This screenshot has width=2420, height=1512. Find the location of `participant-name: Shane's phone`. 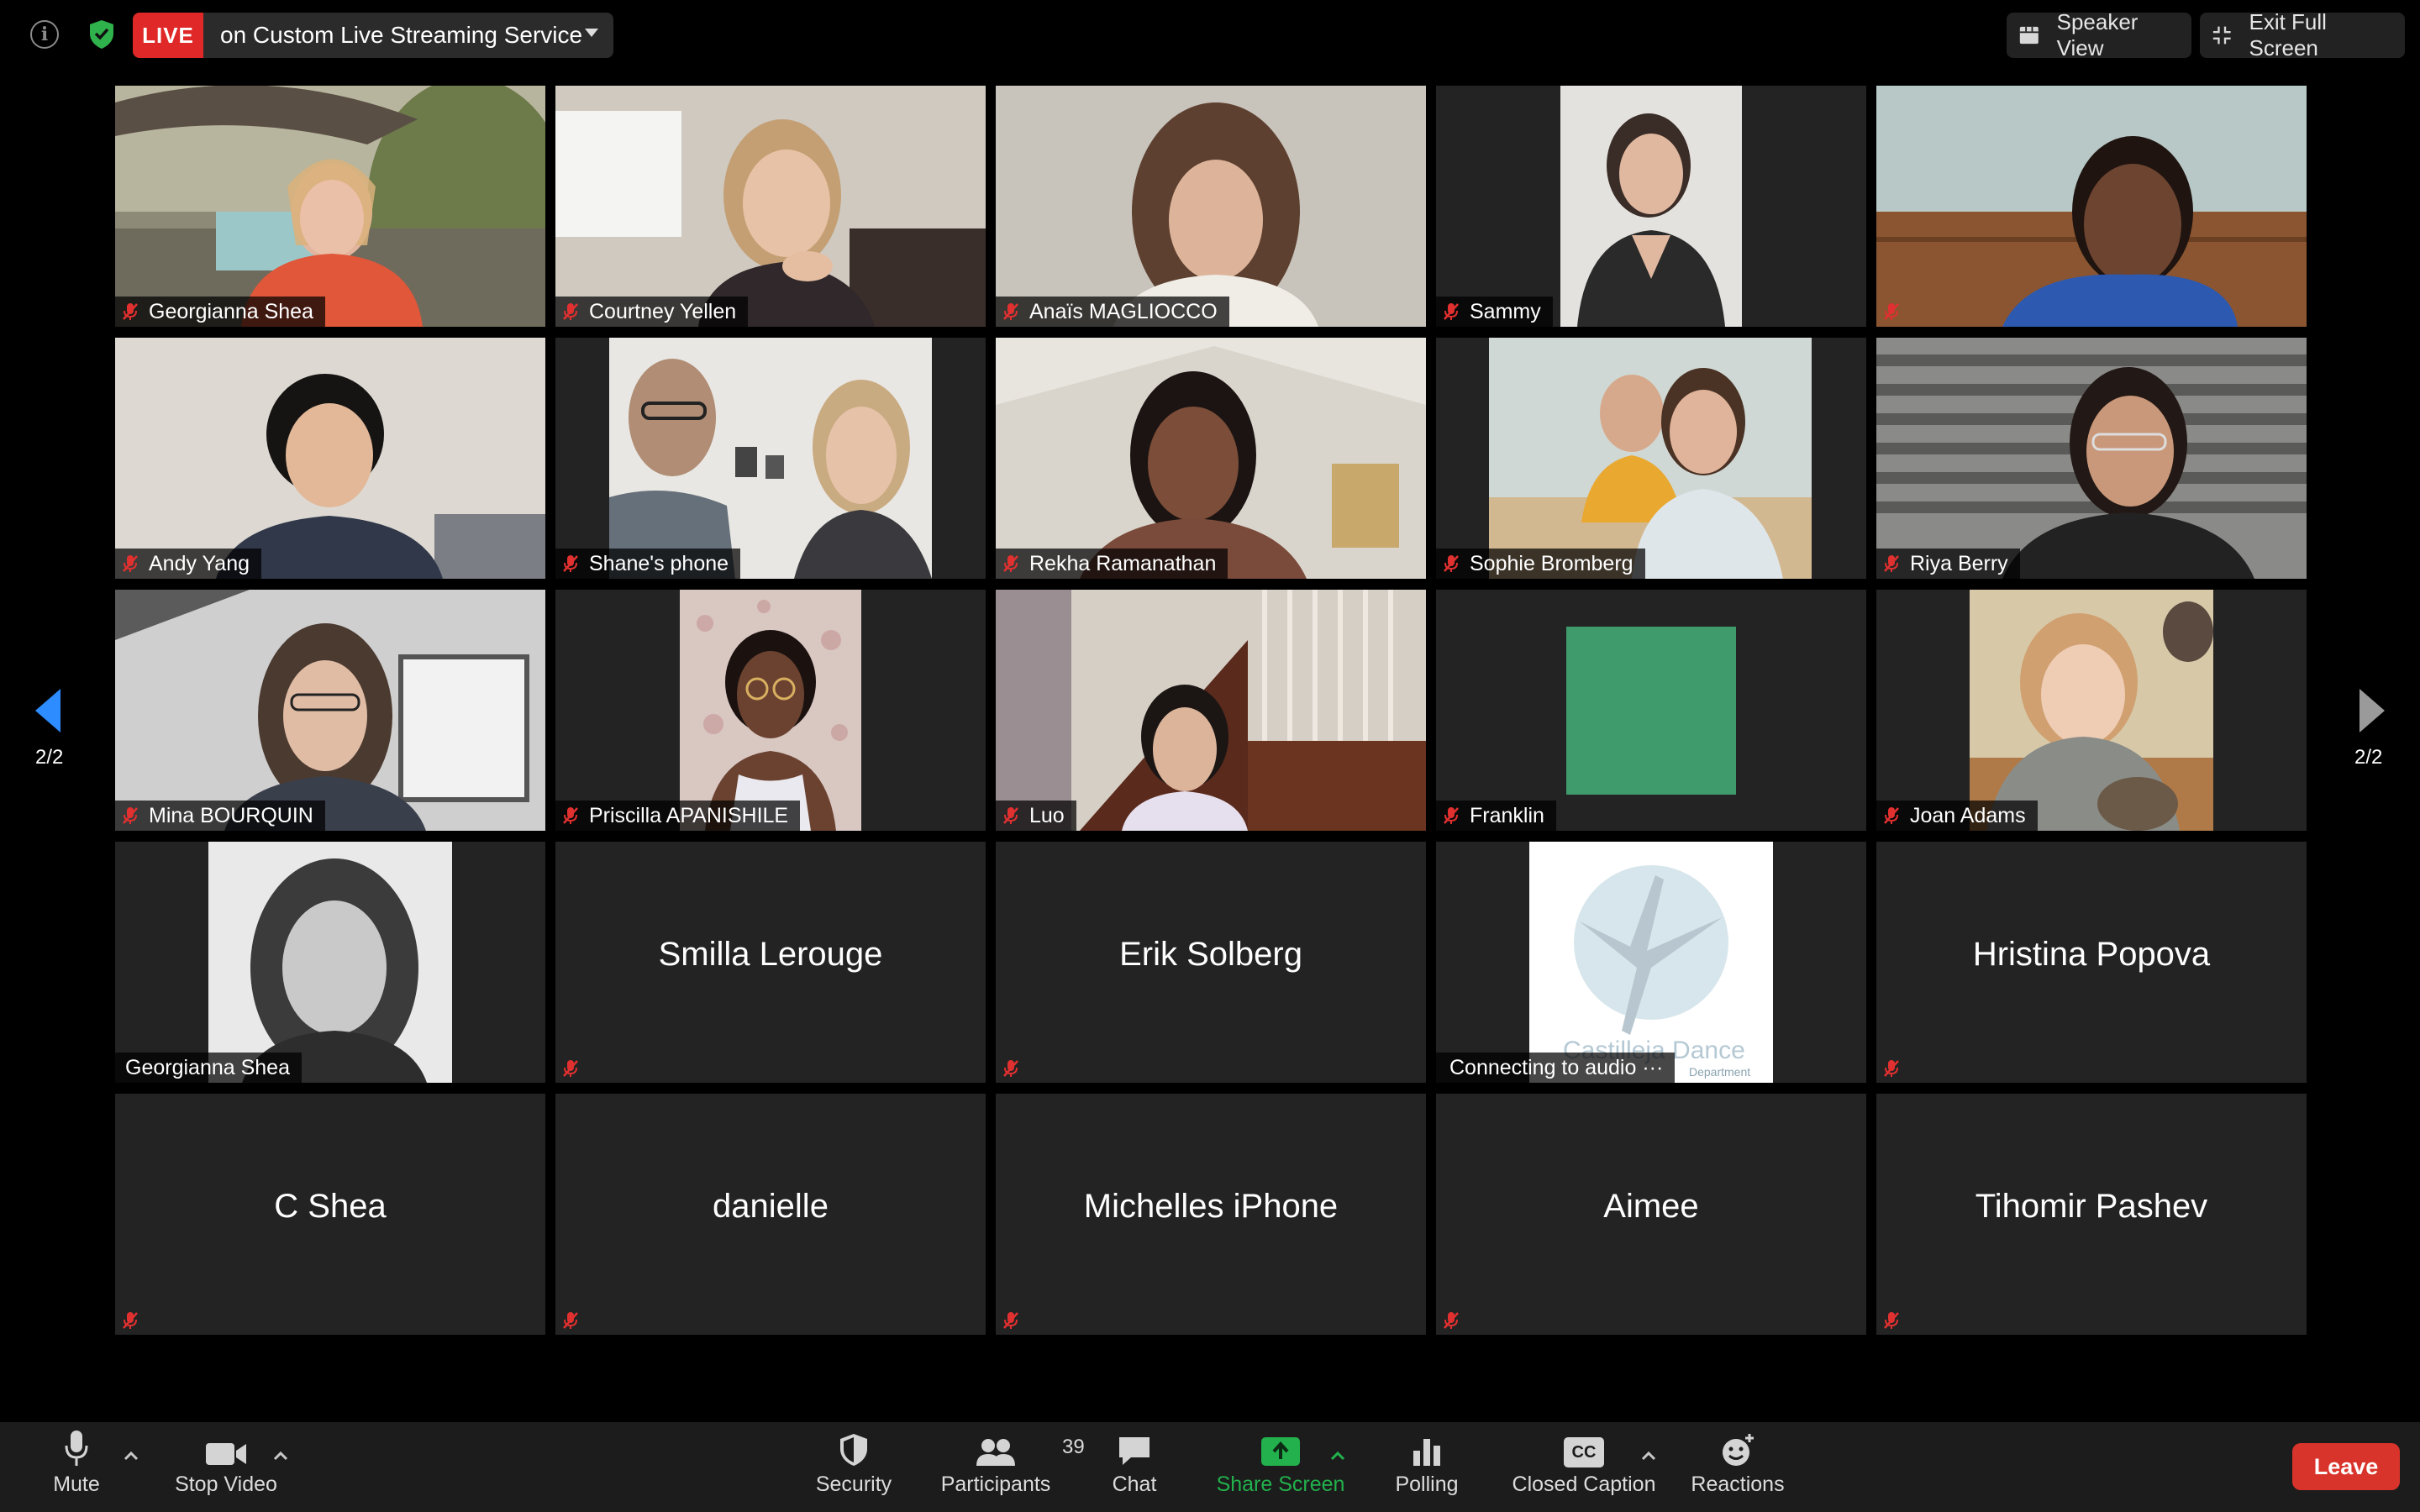

participant-name: Shane's phone is located at coordinates (659, 563).